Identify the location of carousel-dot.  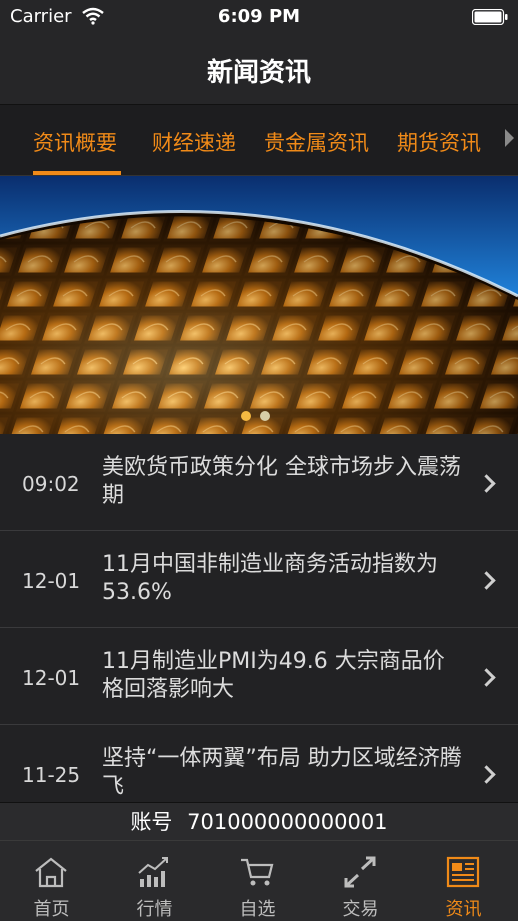
(265, 416).